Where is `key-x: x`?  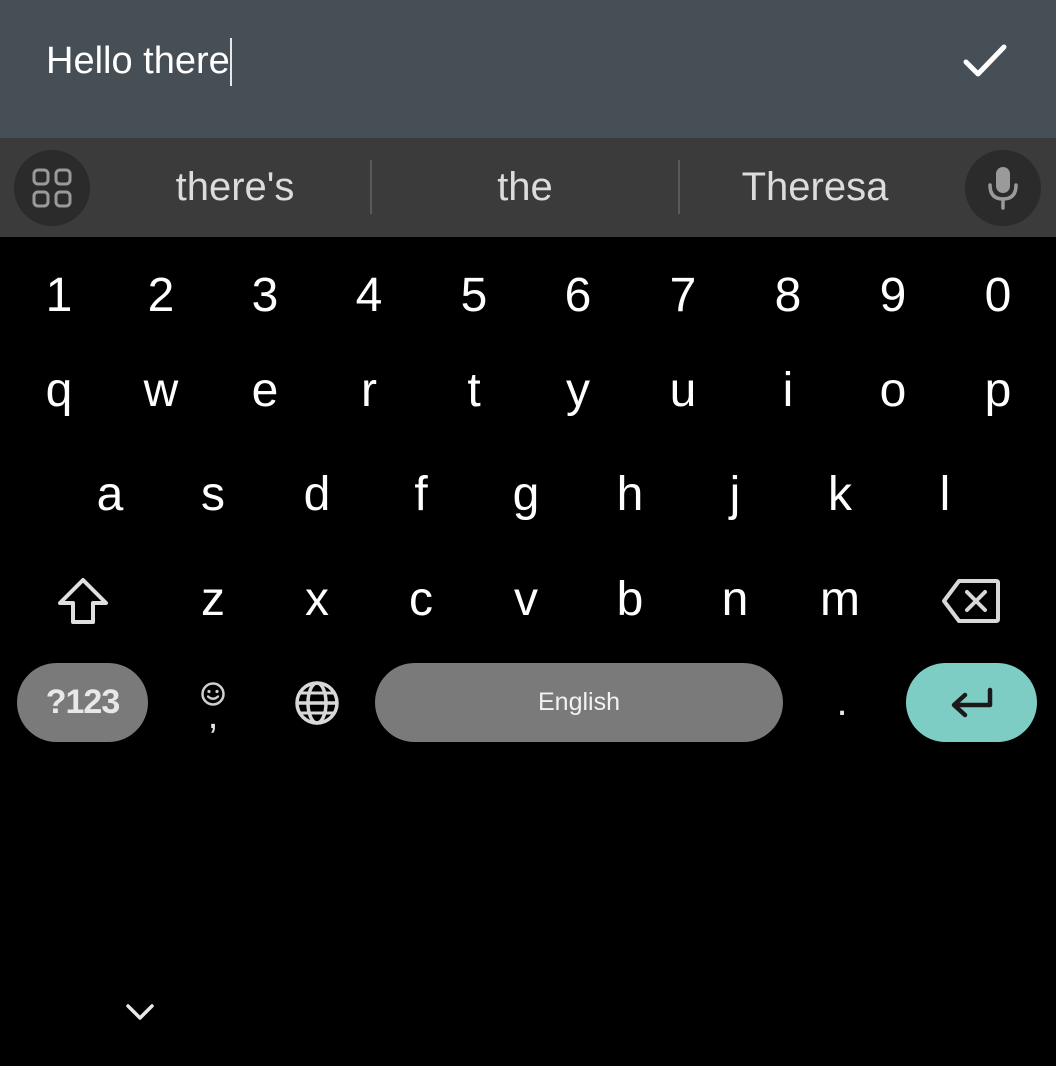 key-x: x is located at coordinates (317, 599).